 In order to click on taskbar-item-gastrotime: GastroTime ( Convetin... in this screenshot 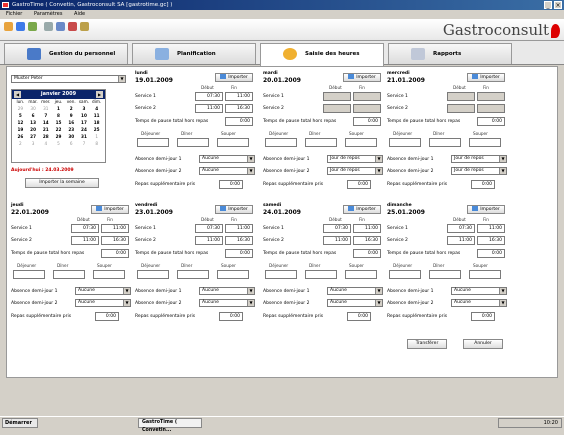, I will do `click(170, 425)`.